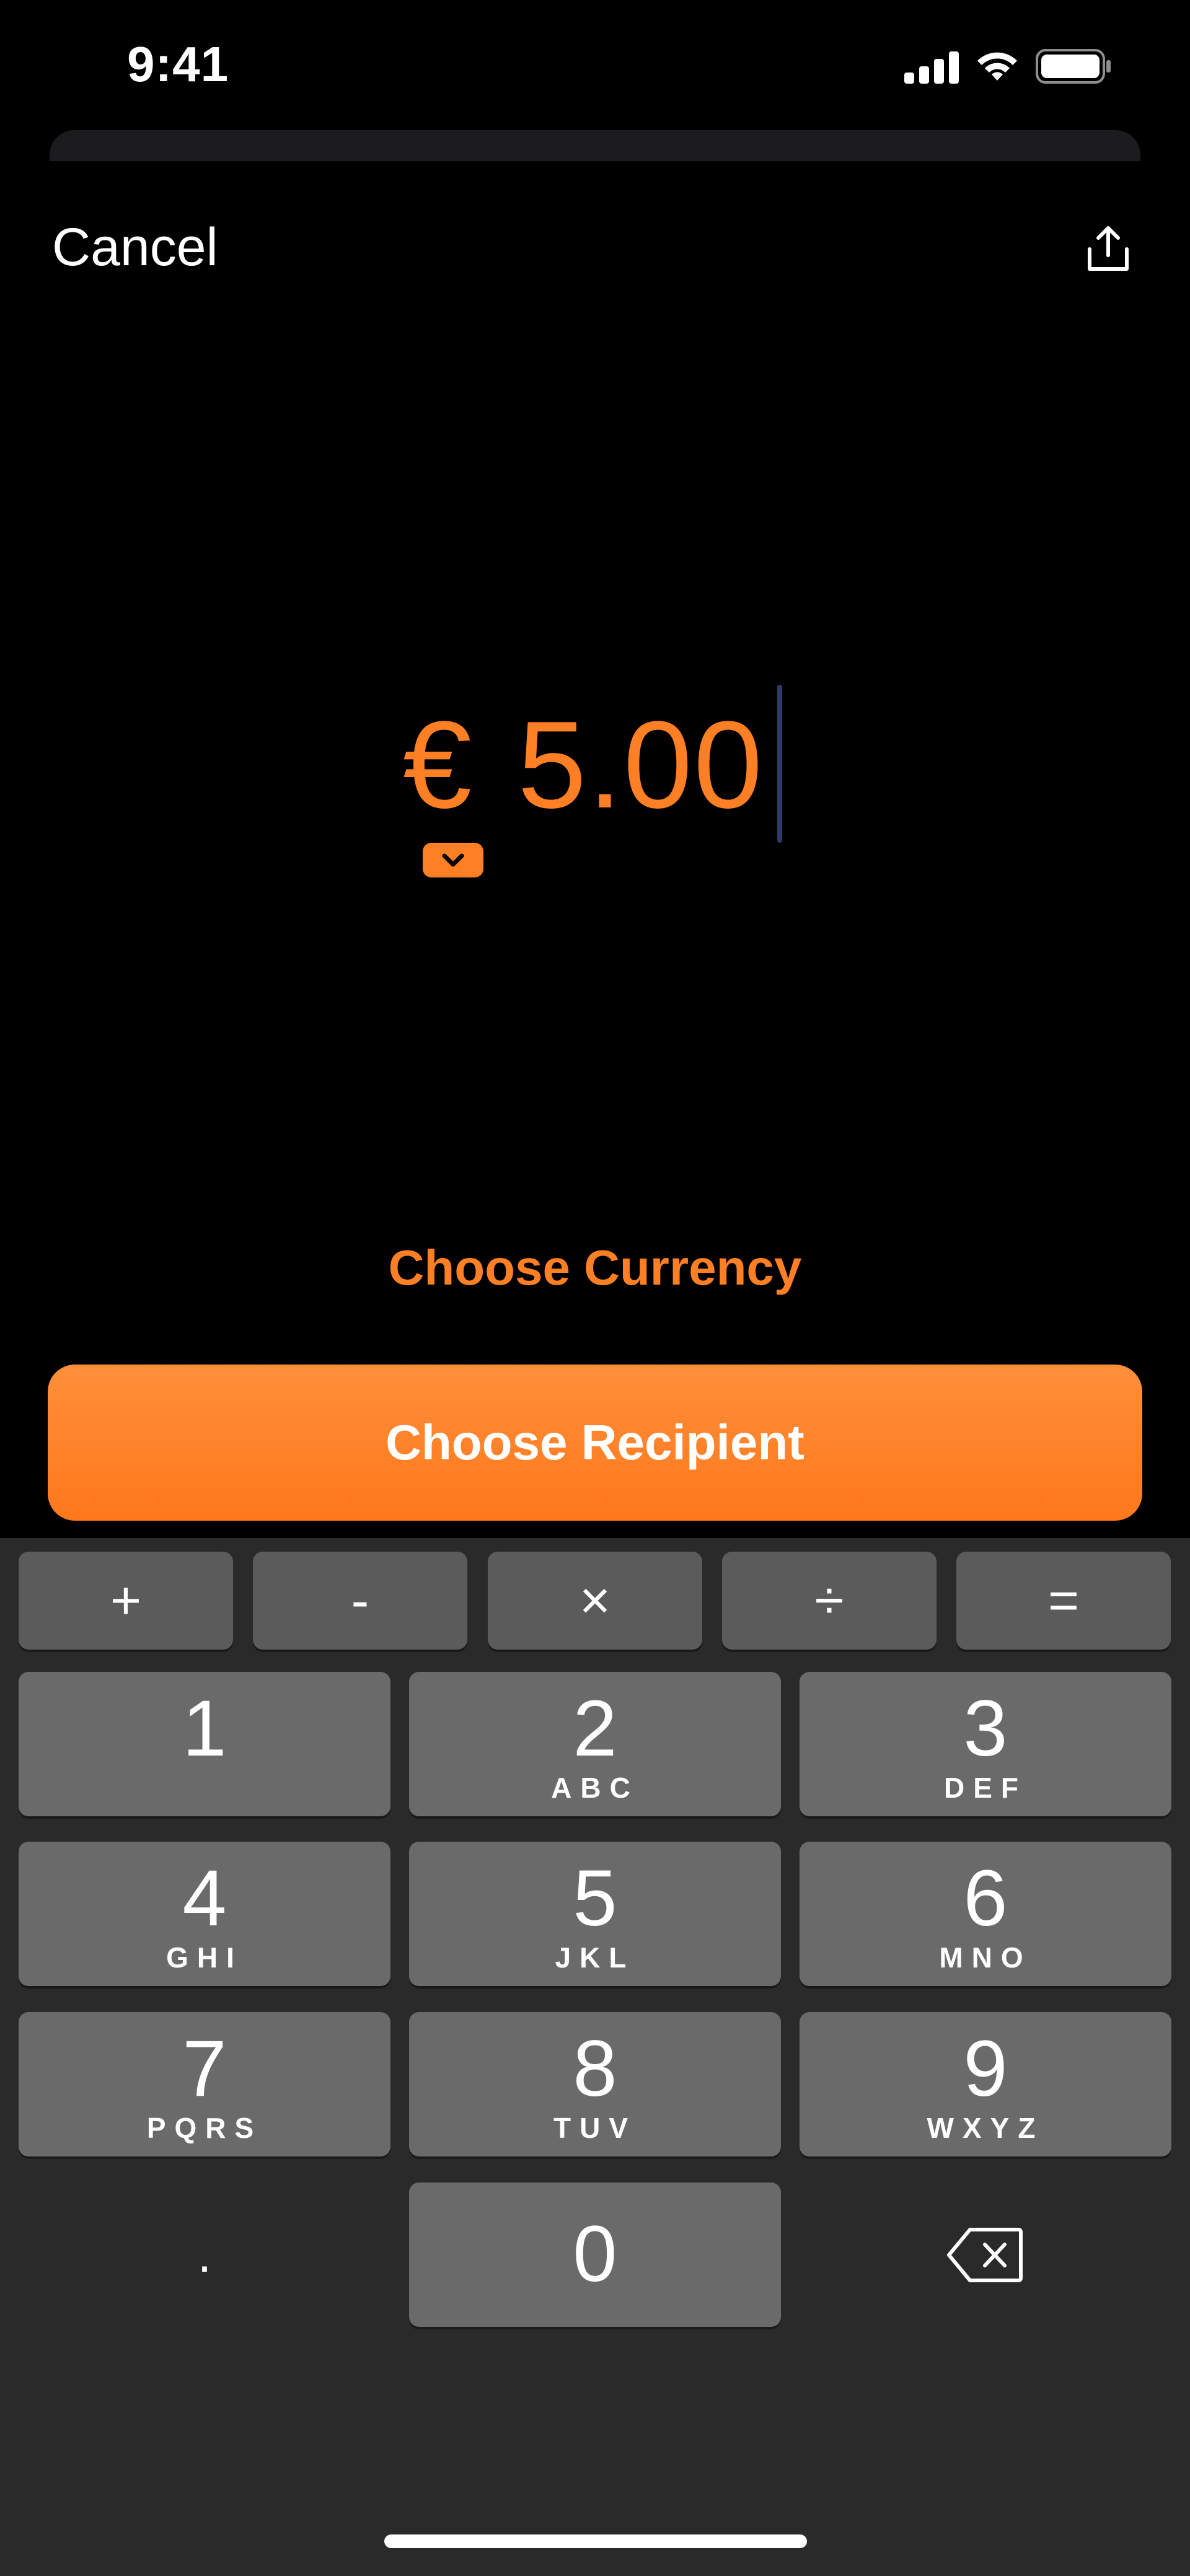 The width and height of the screenshot is (1190, 2576). I want to click on amount-display: € 5.00, so click(595, 766).